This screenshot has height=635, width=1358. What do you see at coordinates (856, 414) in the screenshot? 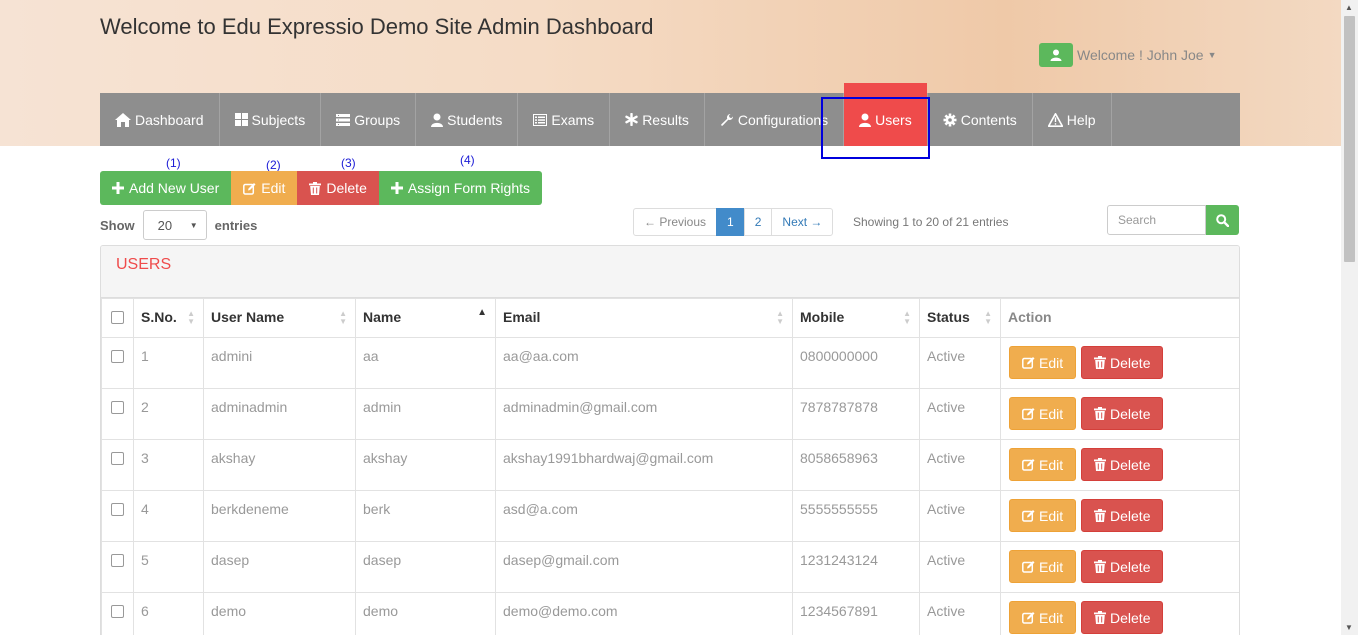
I see `cell-mobile: 7878787878` at bounding box center [856, 414].